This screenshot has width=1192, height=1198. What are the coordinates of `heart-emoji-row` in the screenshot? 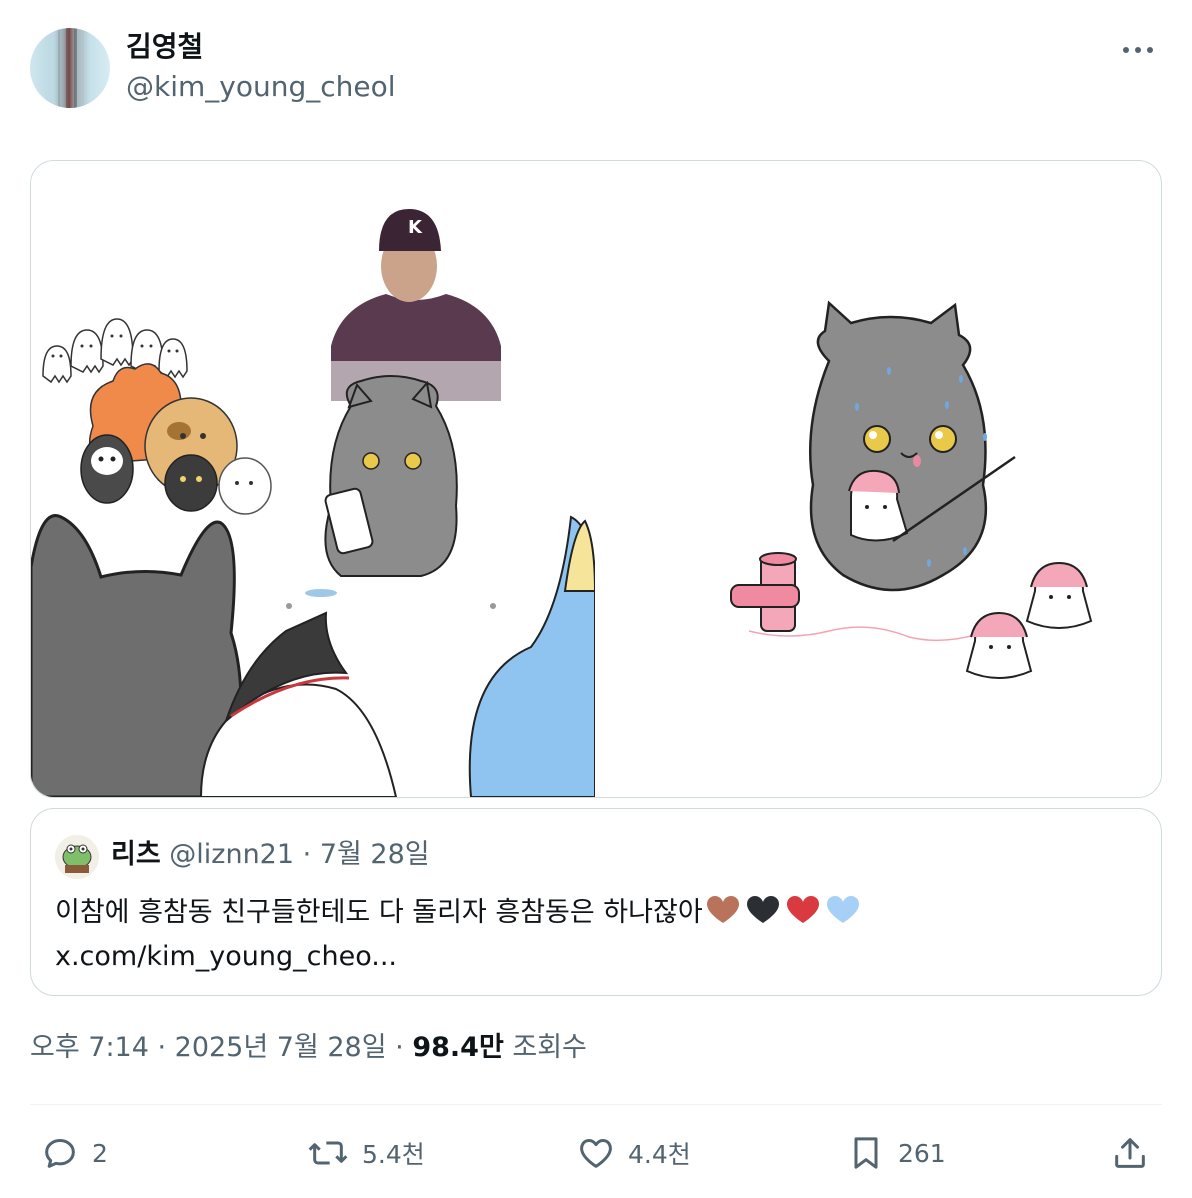 It's located at (782, 909).